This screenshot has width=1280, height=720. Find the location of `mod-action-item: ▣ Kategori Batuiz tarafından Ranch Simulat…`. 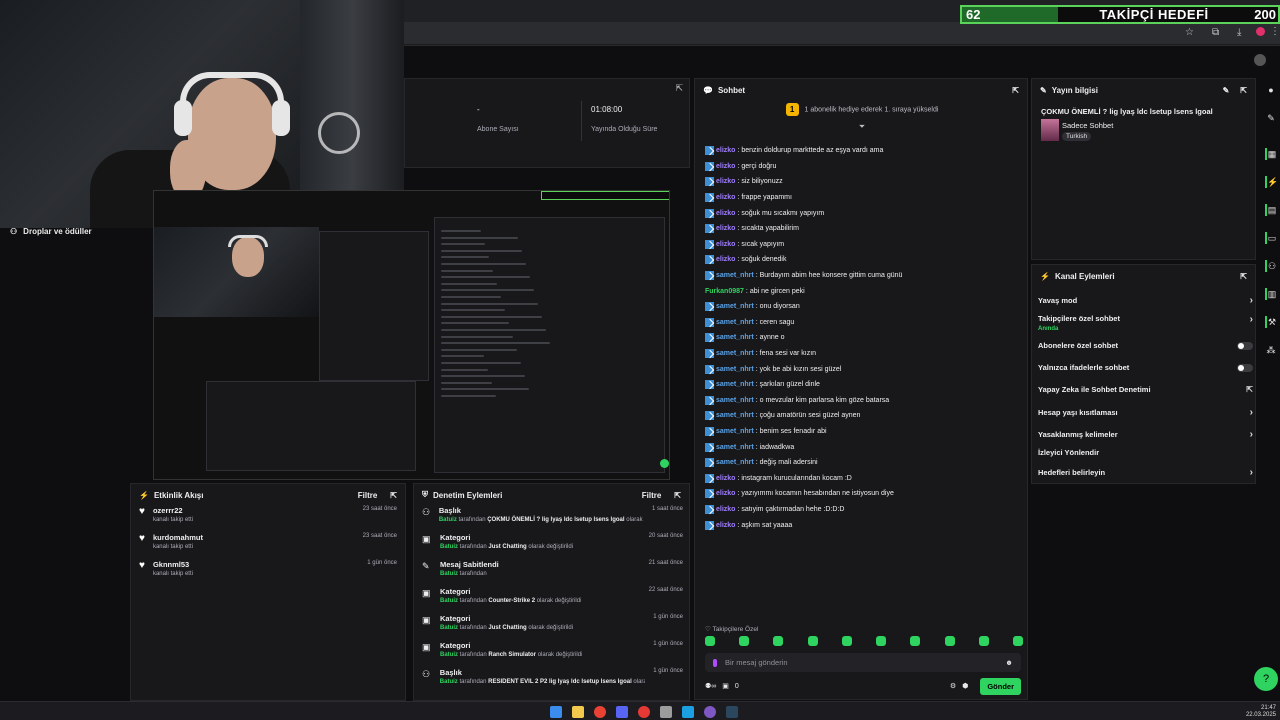

mod-action-item: ▣ Kategori Batuiz tarafından Ranch Simulat… is located at coordinates (551, 654).